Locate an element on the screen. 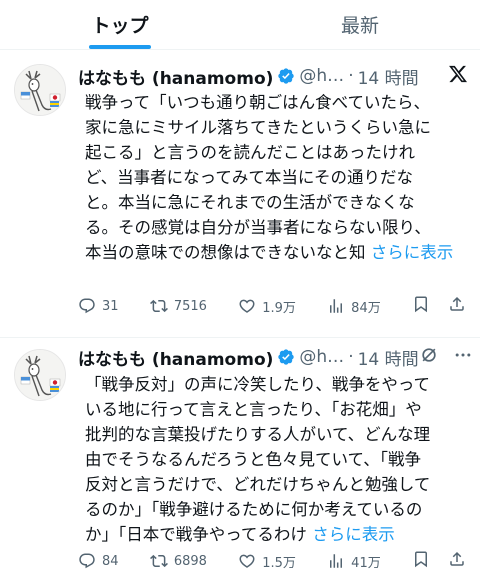 Image resolution: width=480 pixels, height=586 pixels. repost-count: 6898 is located at coordinates (190, 561).